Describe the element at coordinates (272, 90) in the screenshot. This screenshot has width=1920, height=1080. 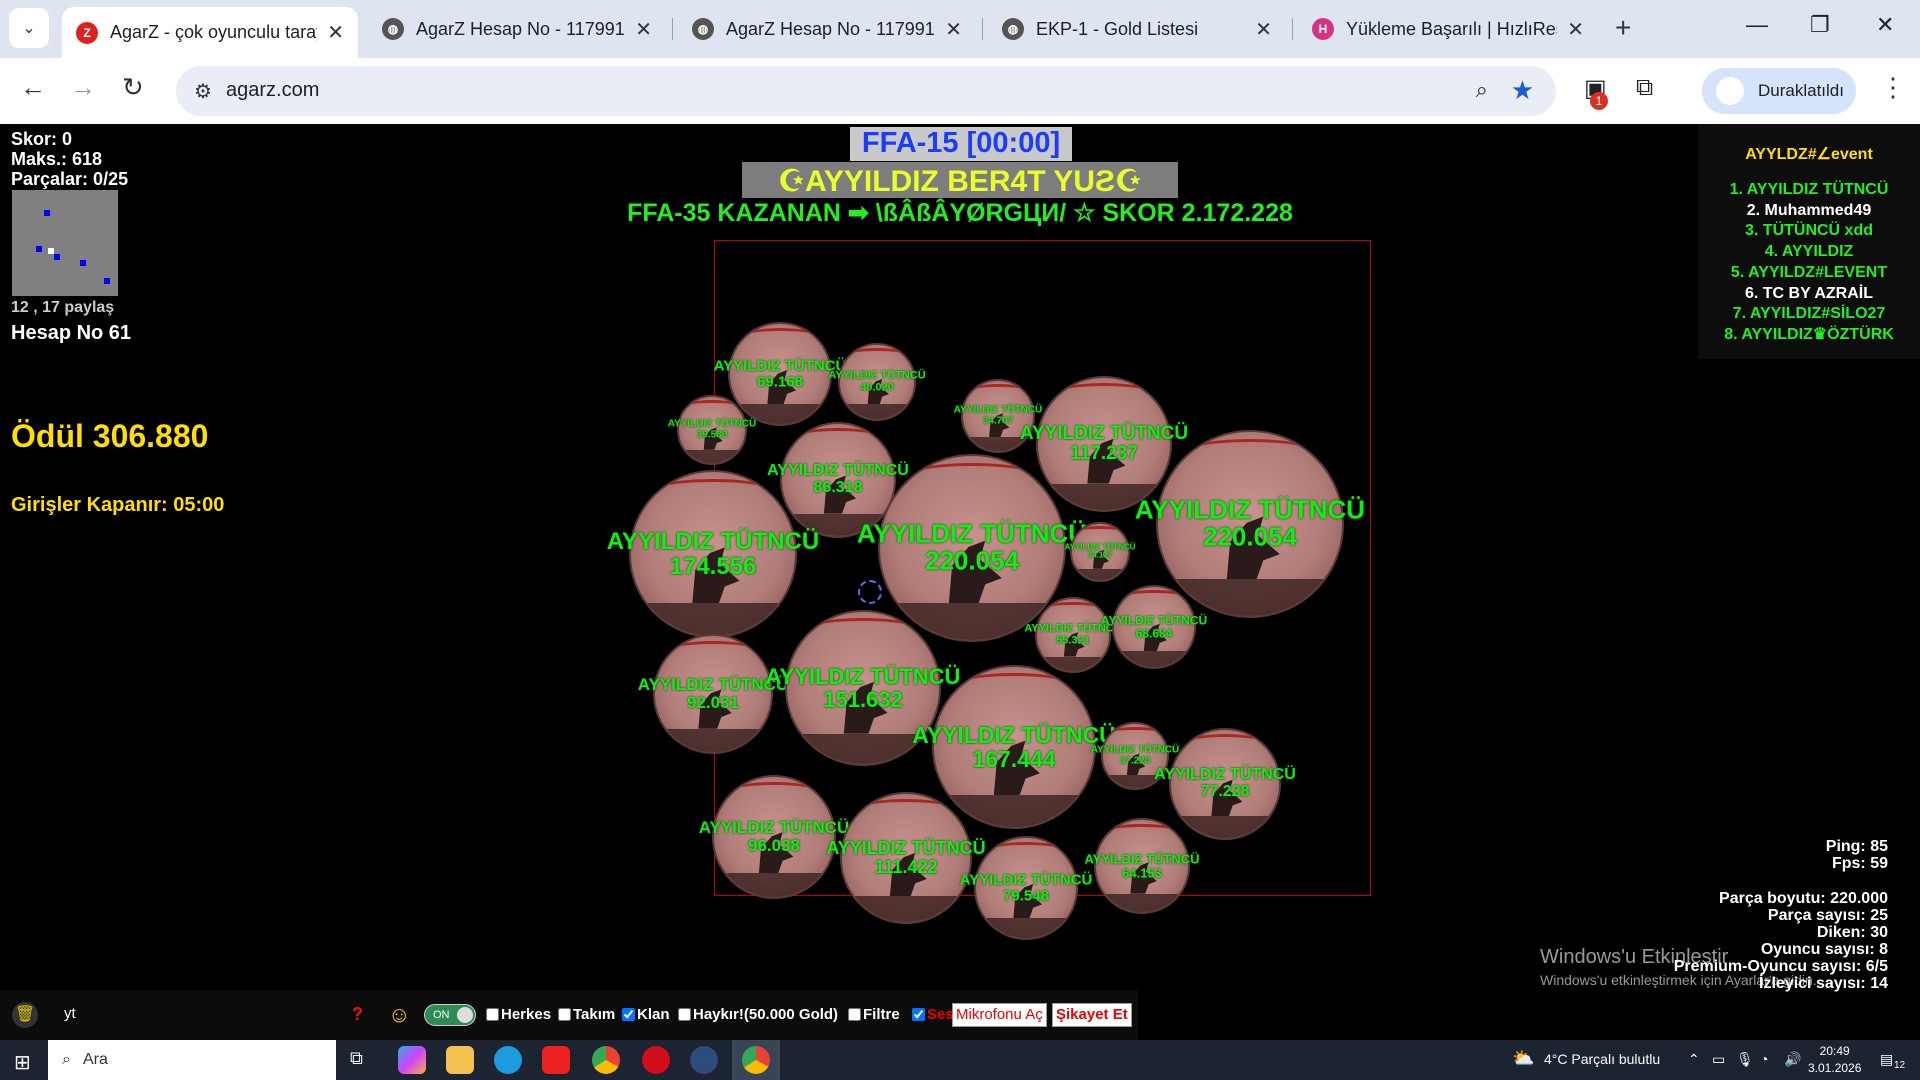
I see `url-text: agarz.com` at that location.